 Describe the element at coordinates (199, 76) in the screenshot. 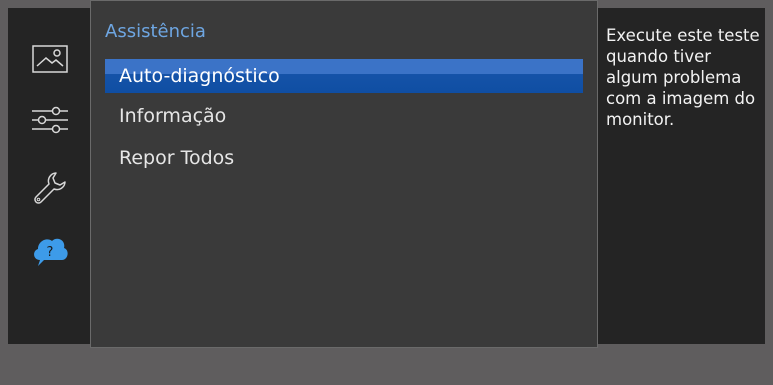

I see `menu-item-label: Auto-diagnóstico` at that location.